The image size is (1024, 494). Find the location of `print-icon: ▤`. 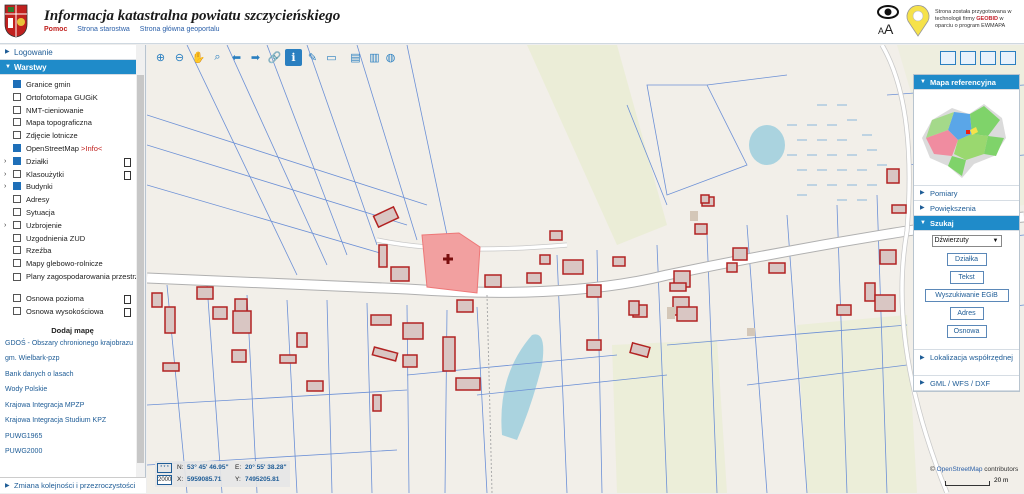

print-icon: ▤ is located at coordinates (355, 57).